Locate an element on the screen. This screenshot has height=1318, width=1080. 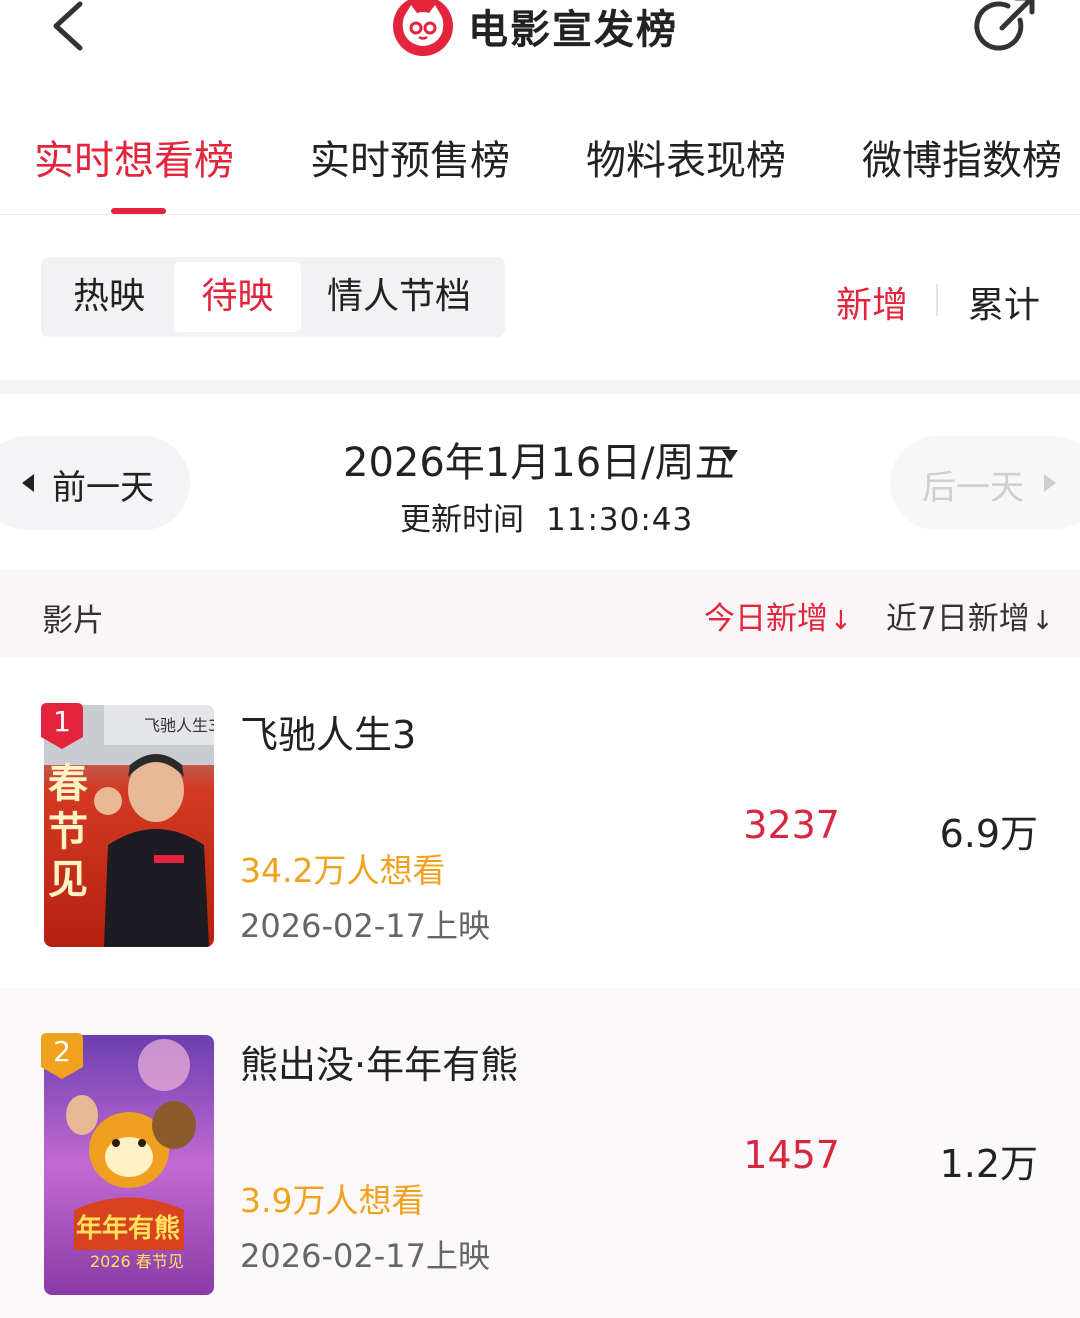
share-icon is located at coordinates (1004, 25).